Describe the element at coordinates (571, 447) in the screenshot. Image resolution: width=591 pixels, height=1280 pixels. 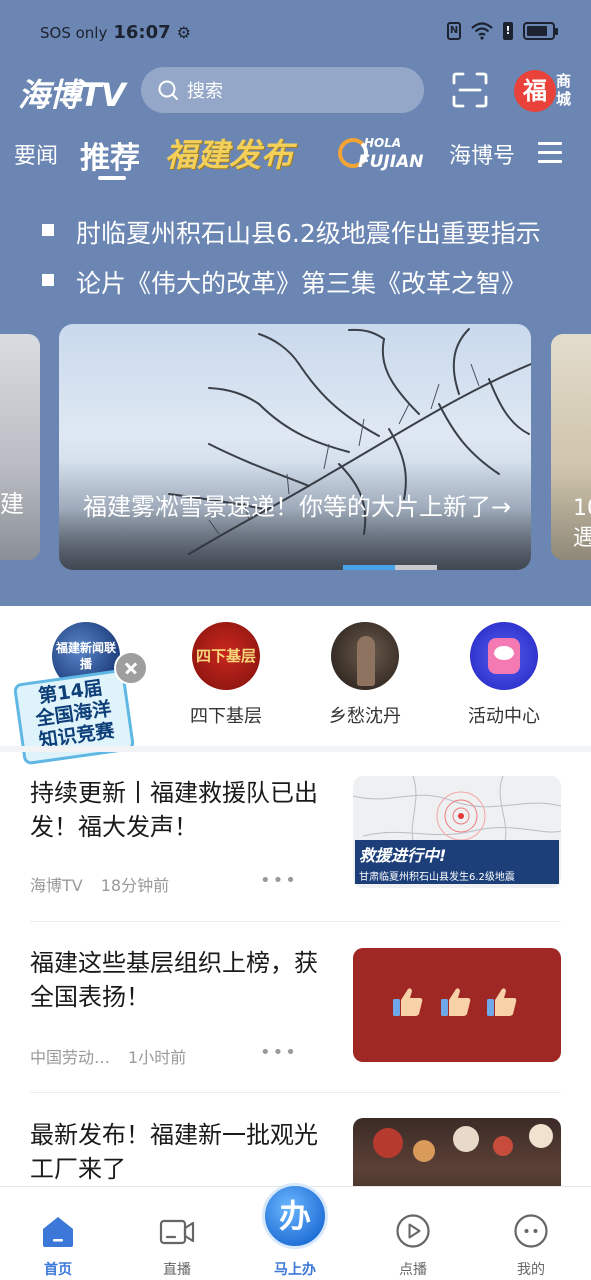
I see `carousel-next-card: 10 遇` at that location.